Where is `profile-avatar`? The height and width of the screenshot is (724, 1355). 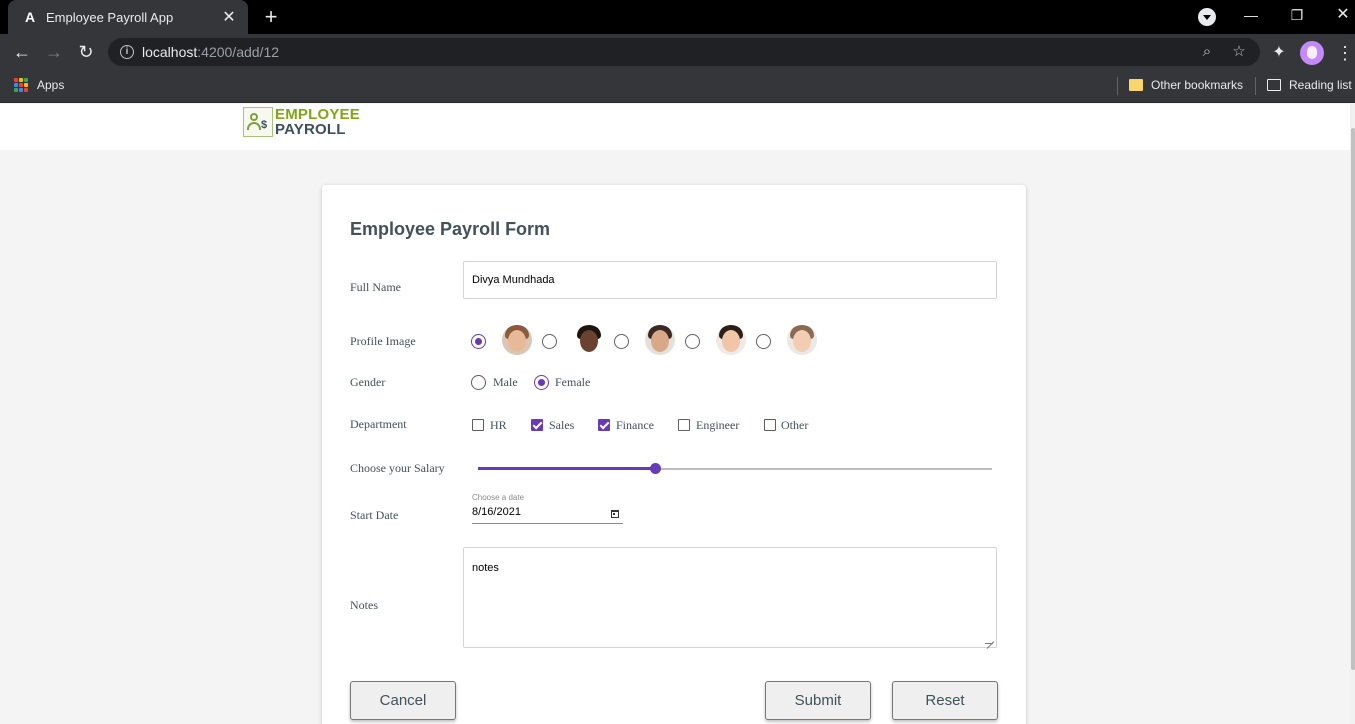 profile-avatar is located at coordinates (1312, 53).